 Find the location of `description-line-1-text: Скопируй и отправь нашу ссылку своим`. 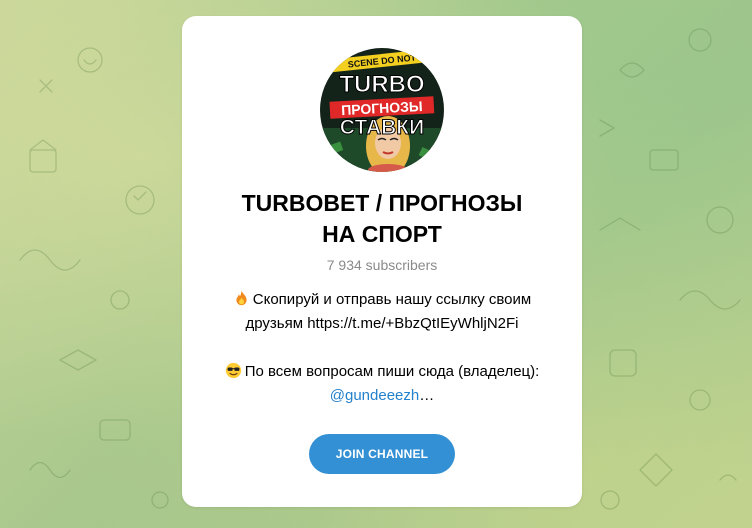

description-line-1-text: Скопируй и отправь нашу ссылку своим is located at coordinates (392, 299).